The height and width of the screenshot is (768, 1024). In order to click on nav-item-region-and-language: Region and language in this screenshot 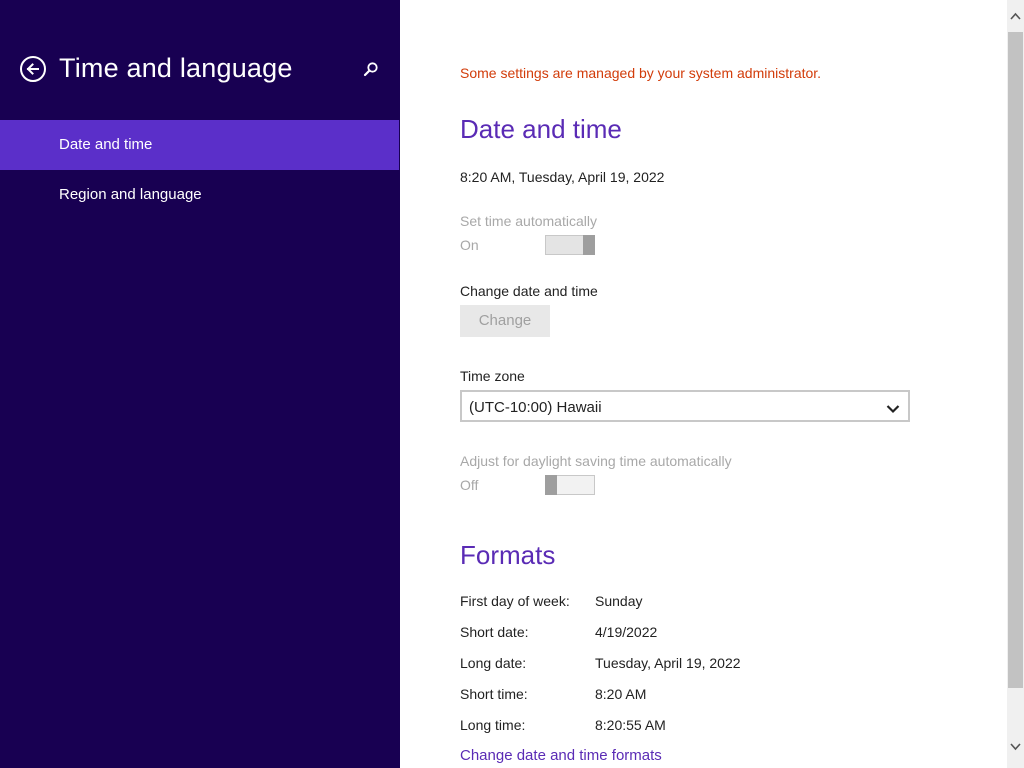, I will do `click(199, 195)`.